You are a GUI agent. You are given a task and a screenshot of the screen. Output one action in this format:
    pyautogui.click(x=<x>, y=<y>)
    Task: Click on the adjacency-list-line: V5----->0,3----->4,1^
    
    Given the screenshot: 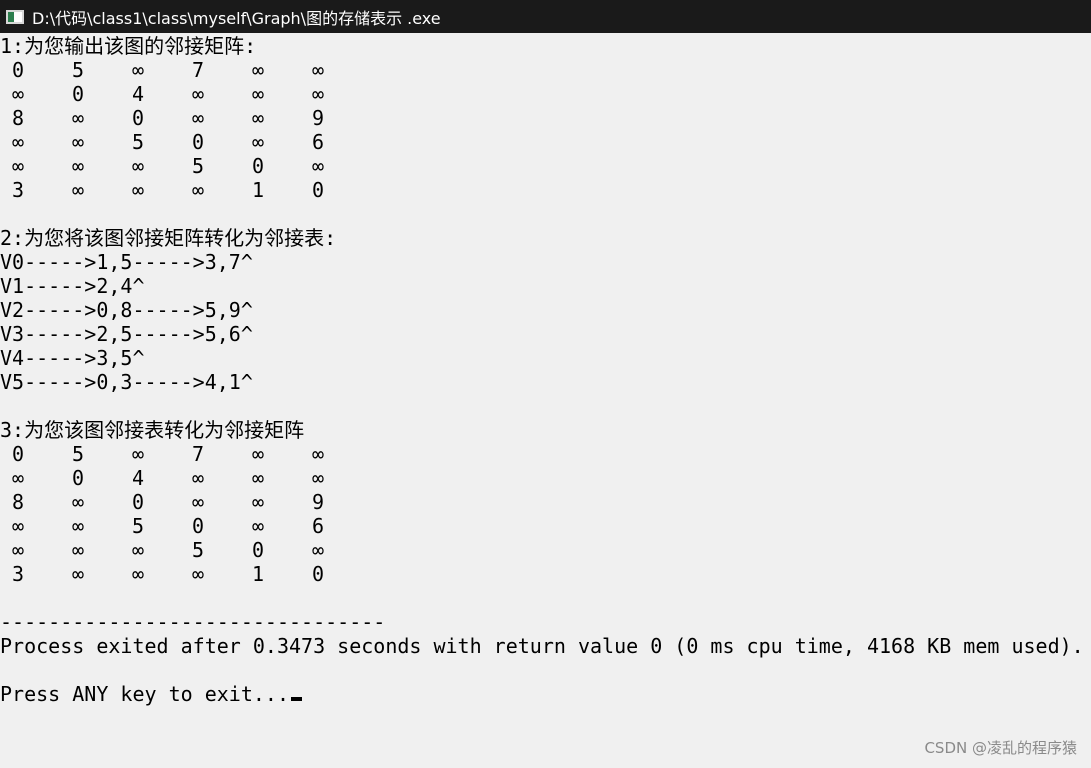 What is the action you would take?
    pyautogui.click(x=126, y=382)
    